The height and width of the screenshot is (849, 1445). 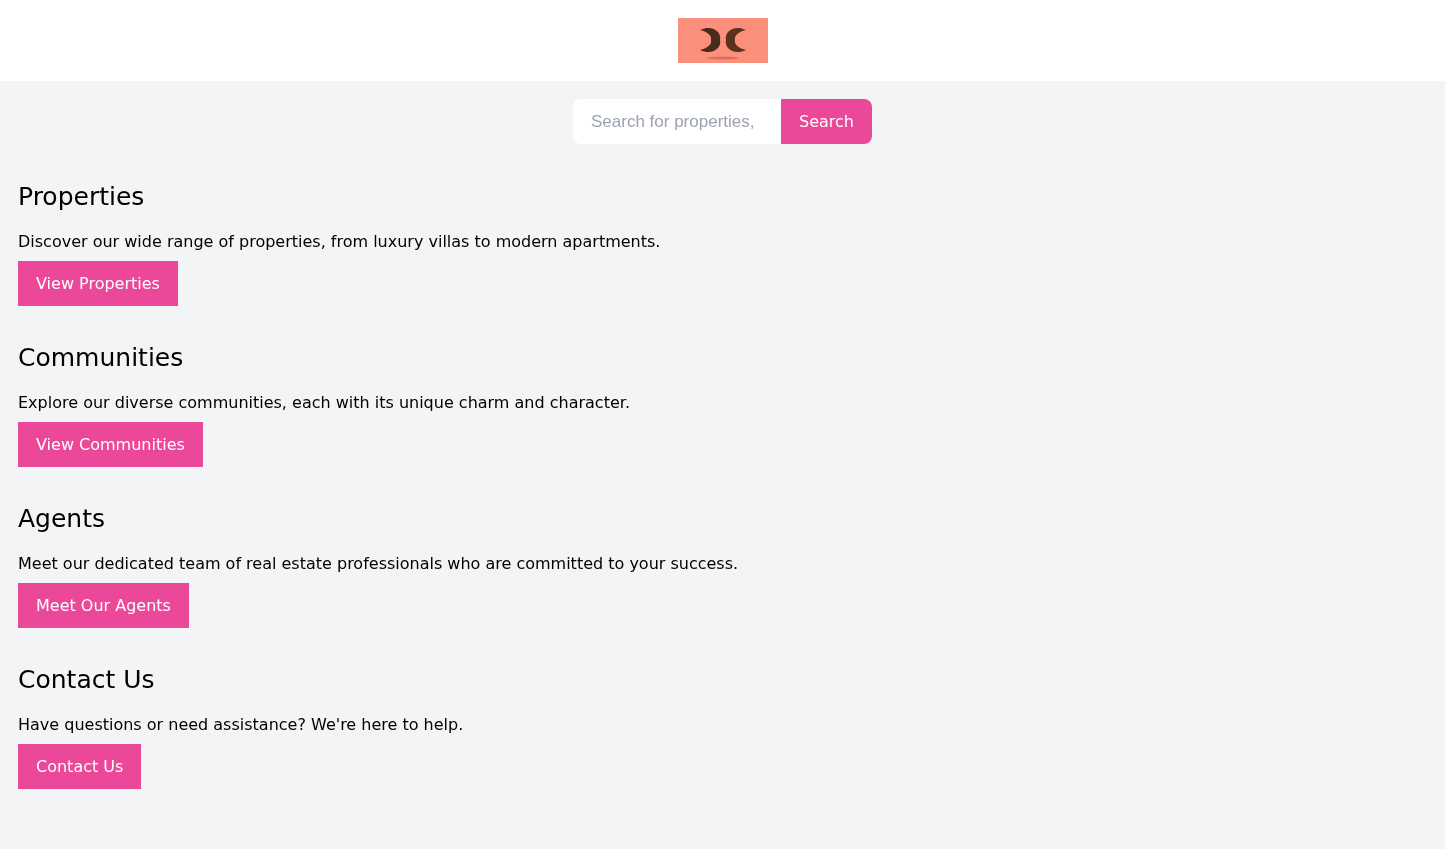 What do you see at coordinates (98, 283) in the screenshot?
I see `section-button: View Properties` at bounding box center [98, 283].